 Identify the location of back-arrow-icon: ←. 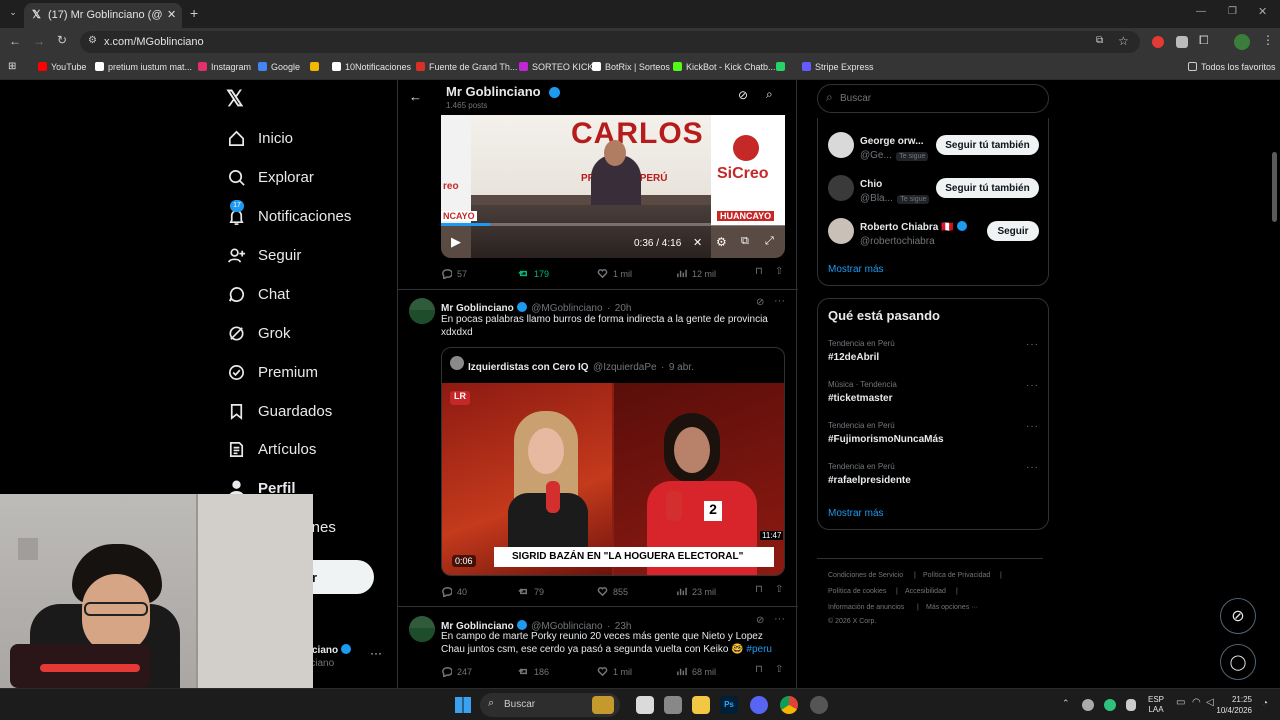
(415, 96).